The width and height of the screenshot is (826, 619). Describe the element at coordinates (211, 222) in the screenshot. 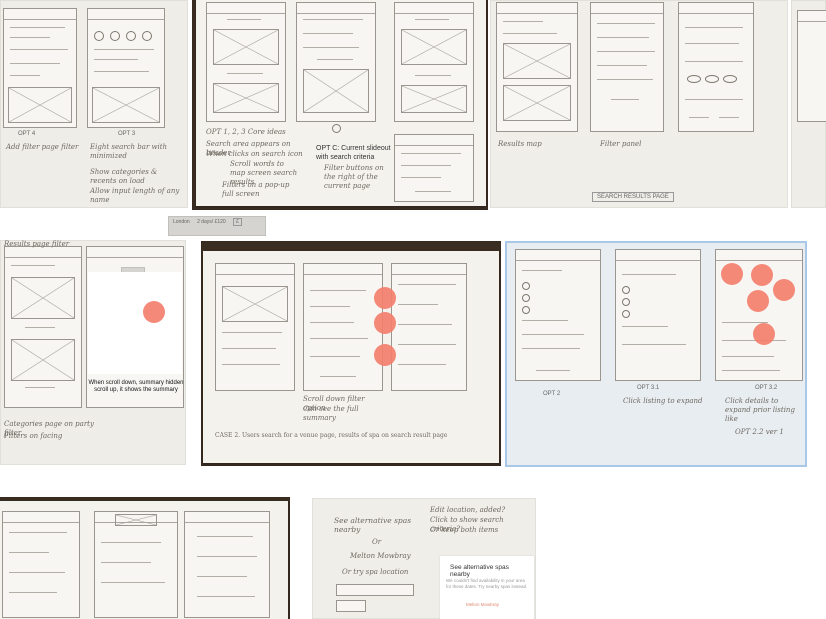

I see `summary-details: 2 days/ £120` at that location.